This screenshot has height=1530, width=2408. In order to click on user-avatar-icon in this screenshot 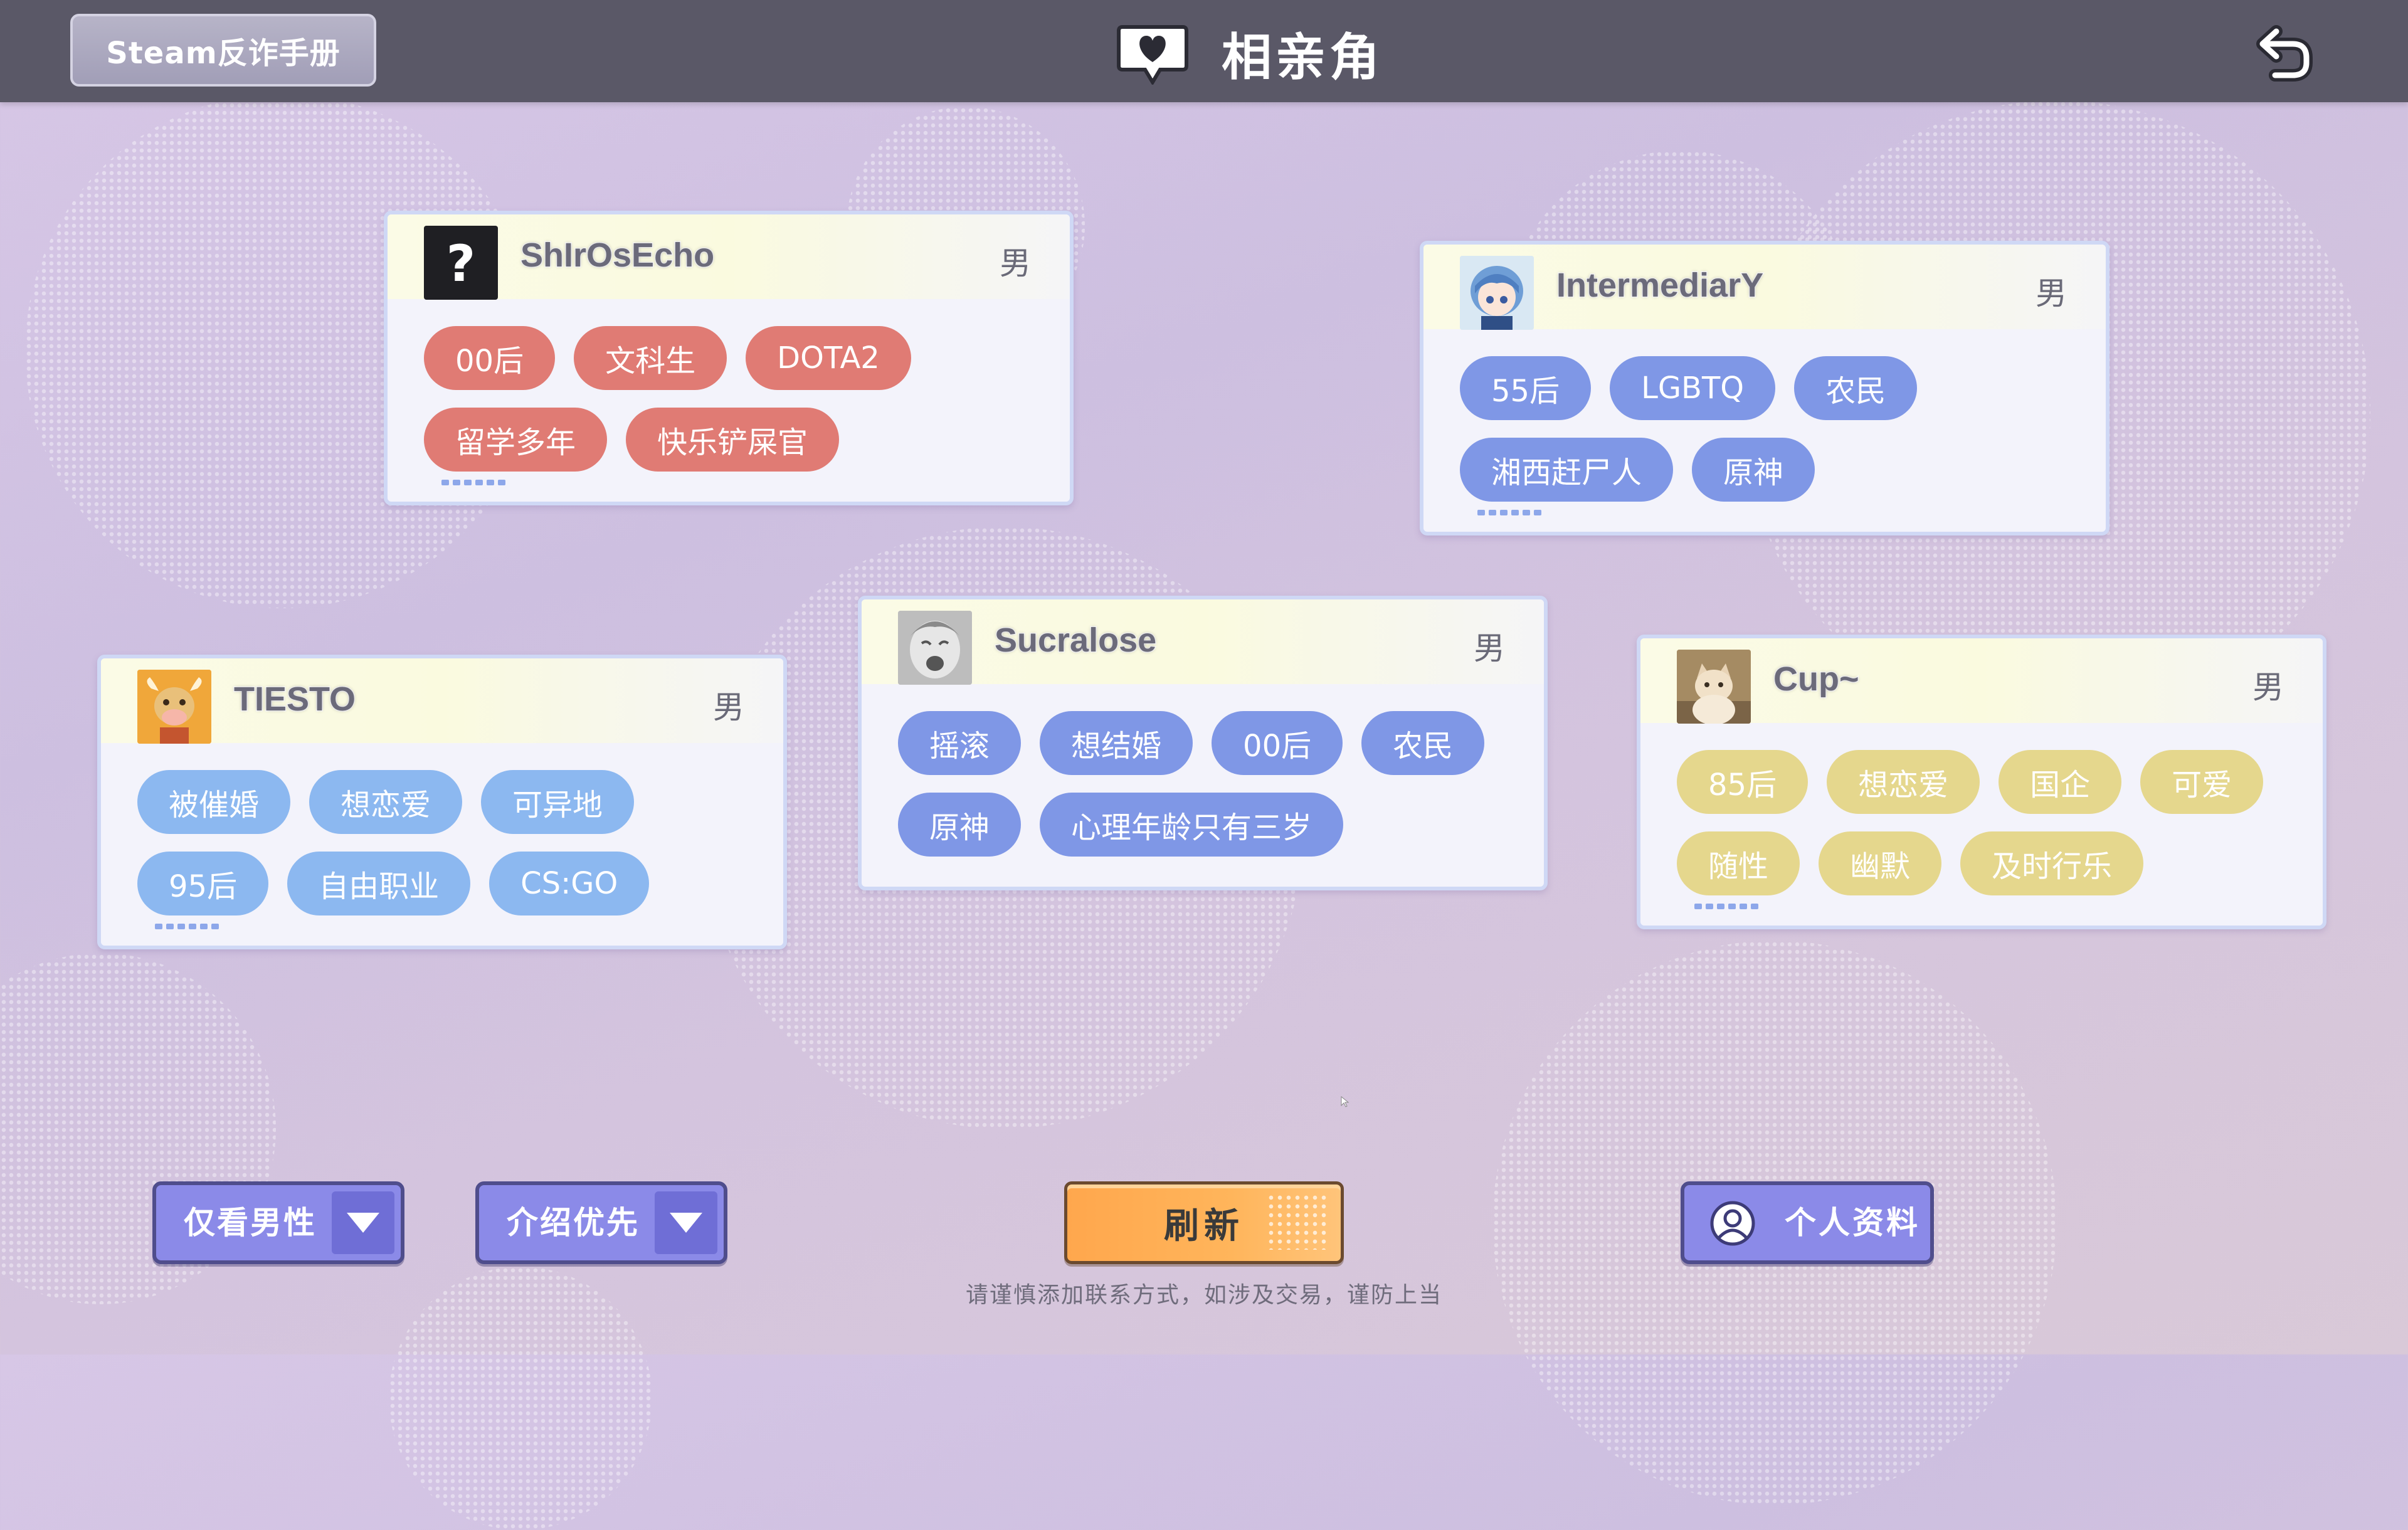, I will do `click(1732, 1223)`.